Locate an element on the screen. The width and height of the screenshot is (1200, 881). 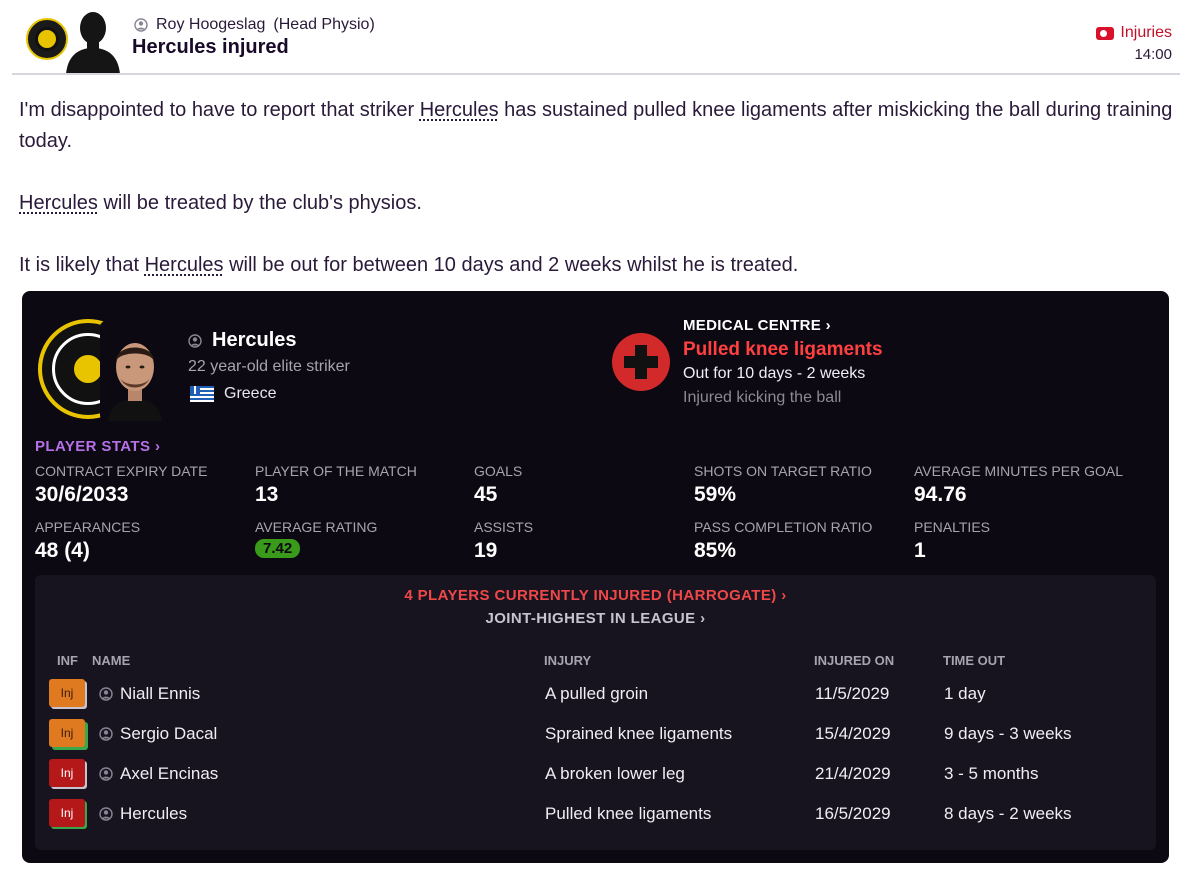
stat-minutes-per-goal: AVERAGE MINUTES PER GOAL 94.76 is located at coordinates (1034, 485).